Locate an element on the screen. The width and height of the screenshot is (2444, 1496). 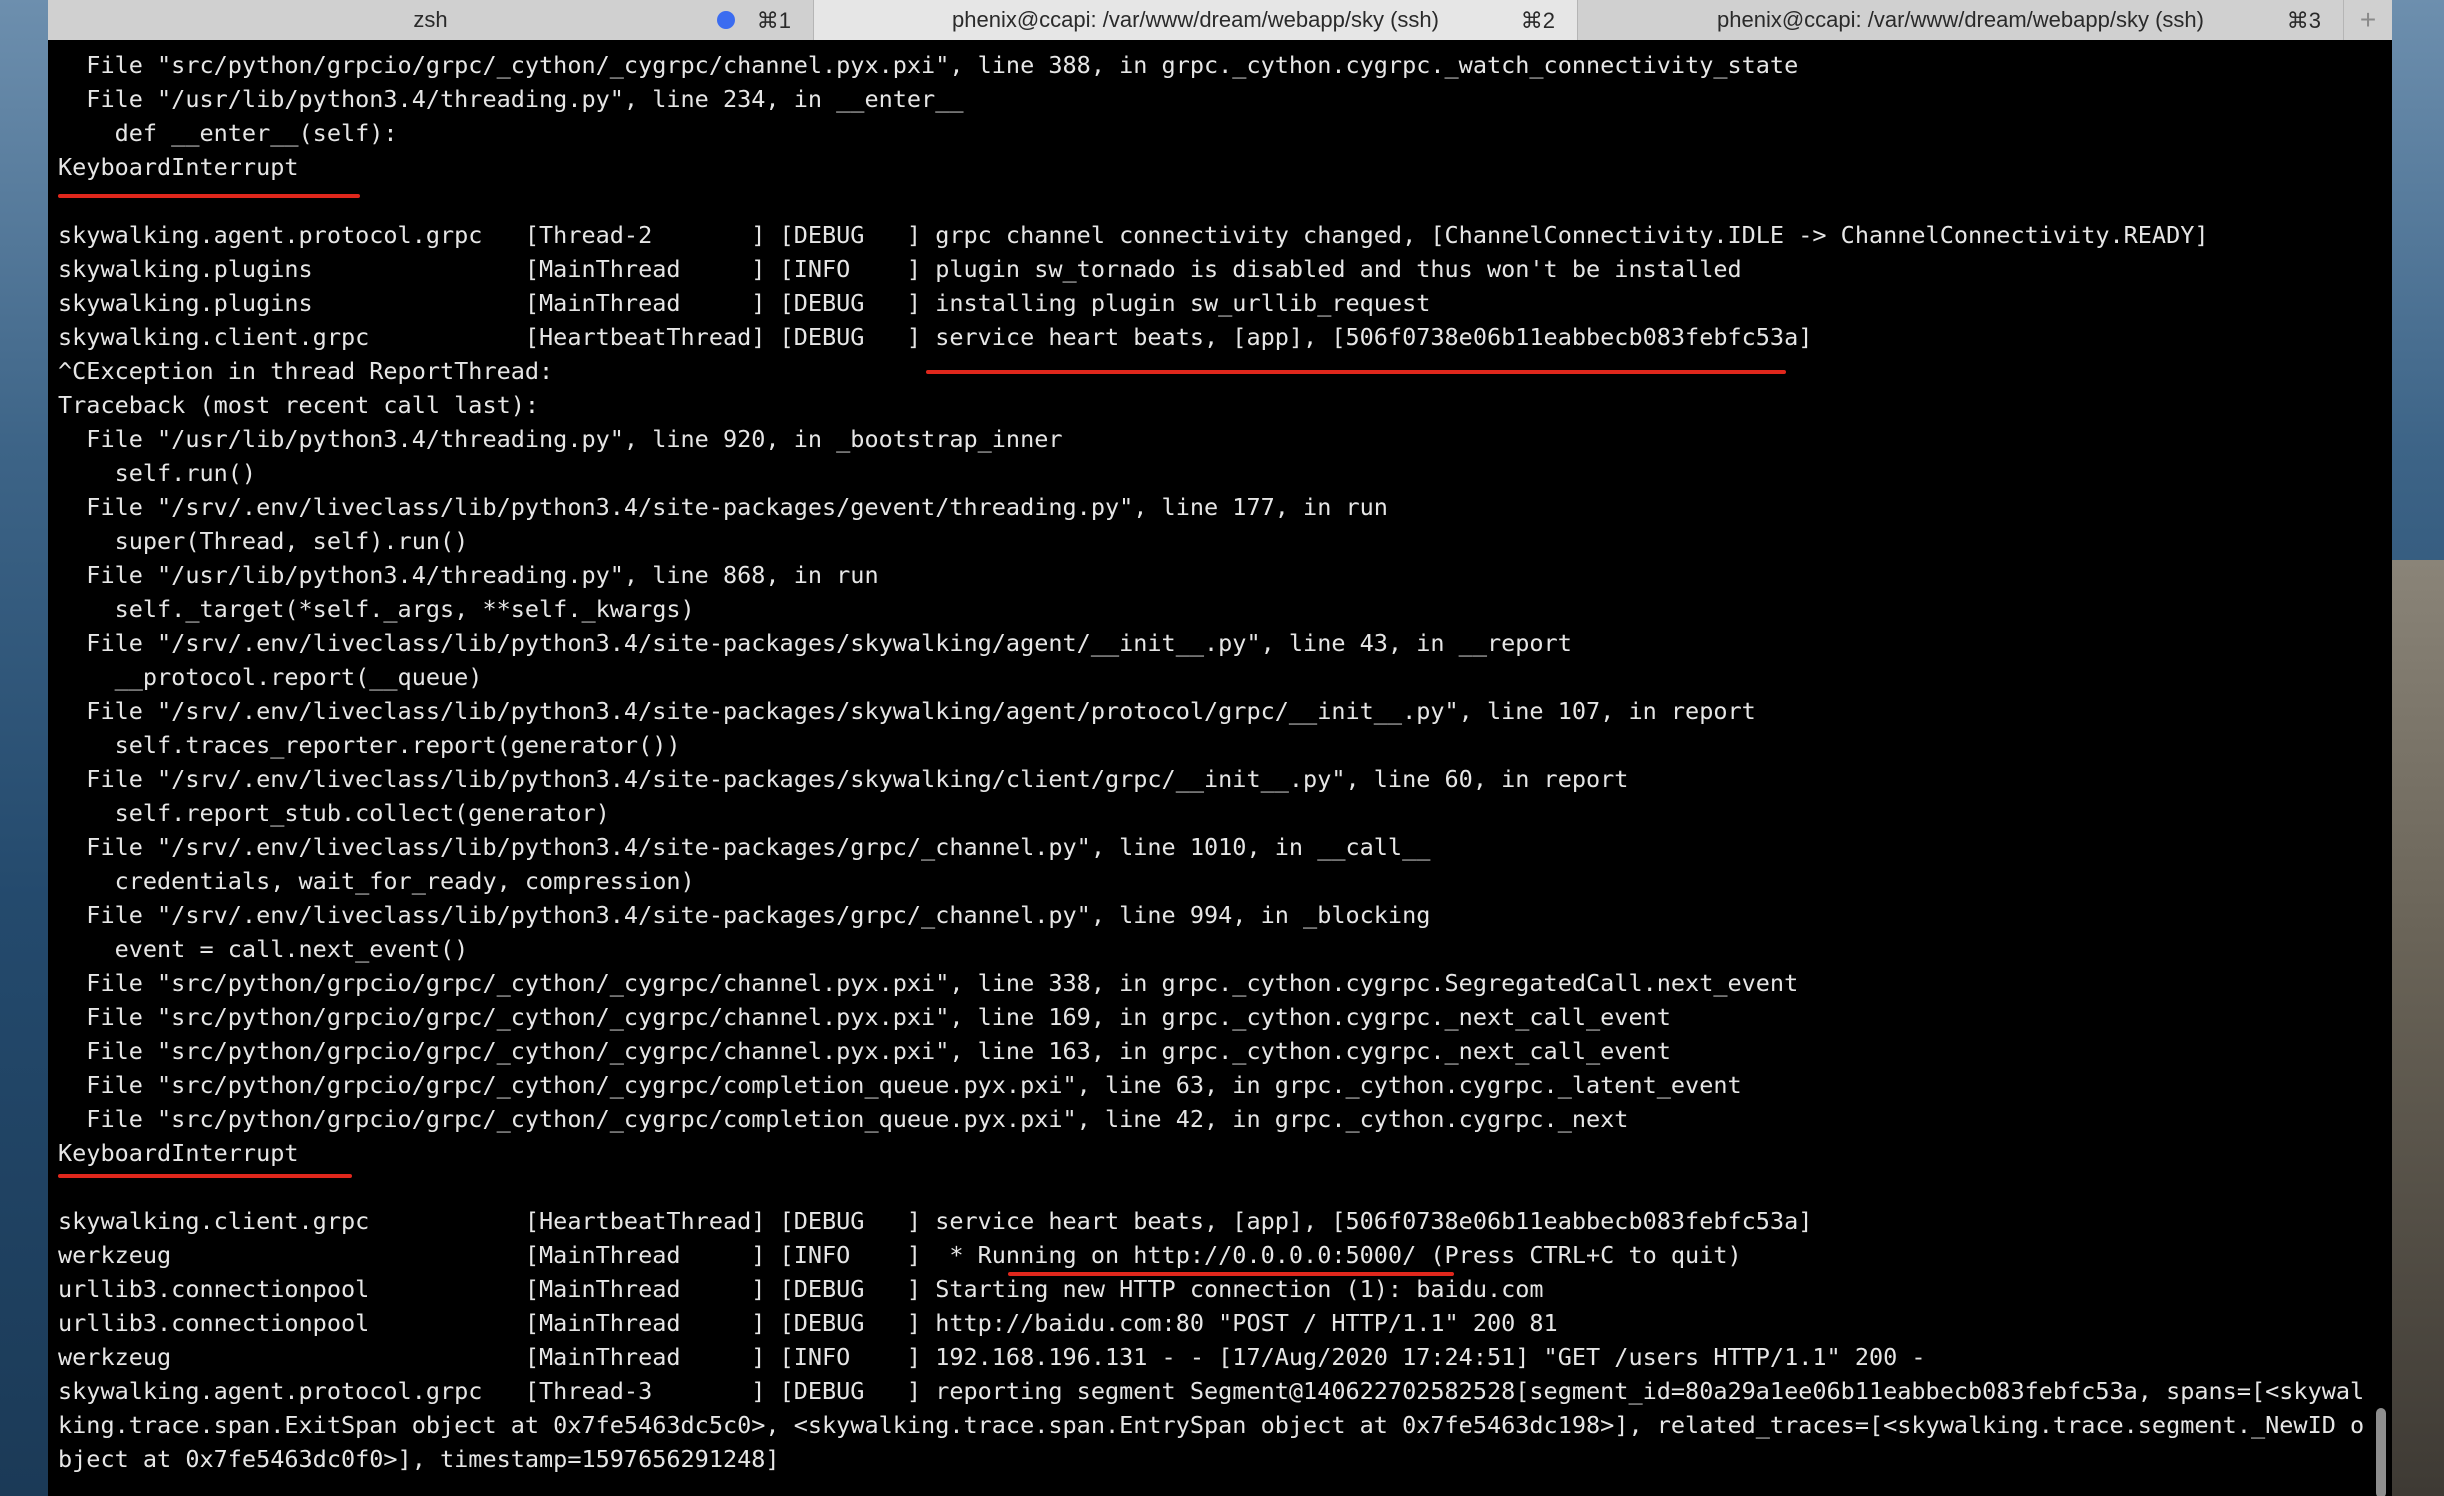
wallpaper-rock is located at coordinates (2414, 1028).